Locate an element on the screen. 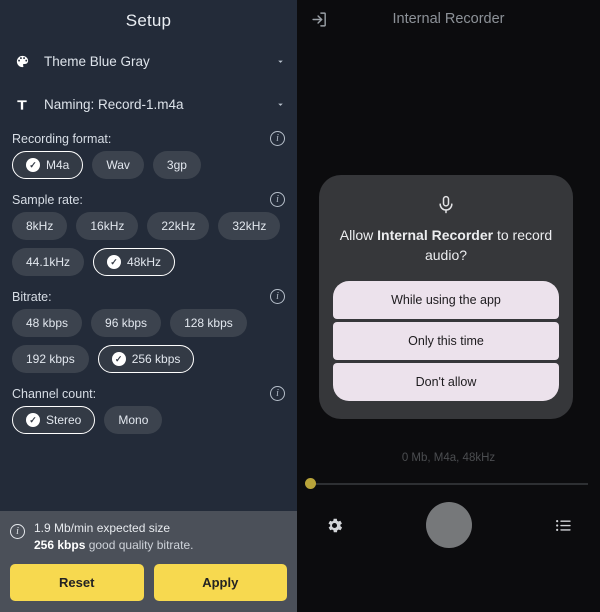  chip-48khz: ✓ 48kHz is located at coordinates (134, 262).